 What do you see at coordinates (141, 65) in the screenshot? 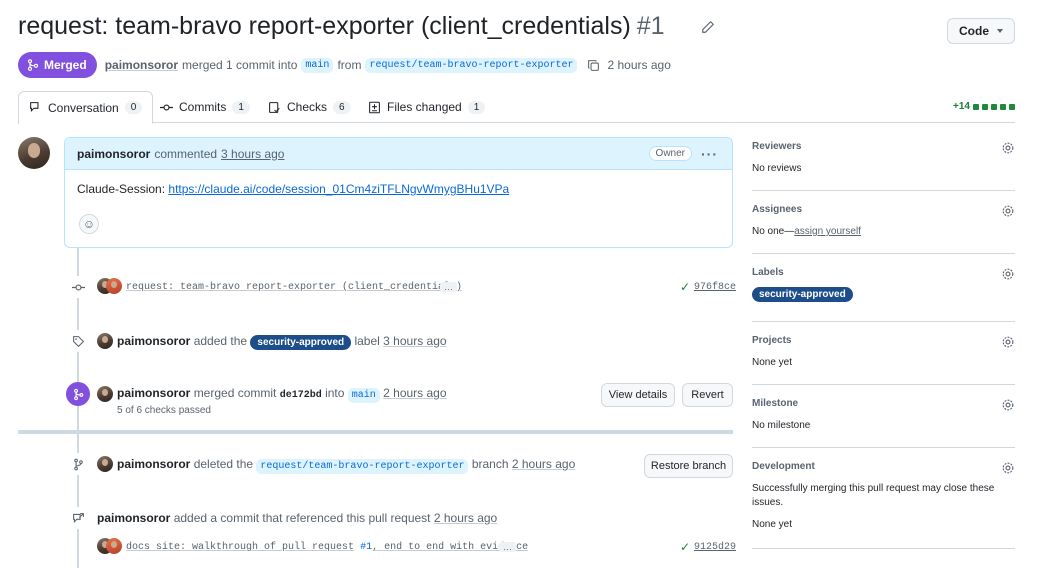
I see `author-link: paimonsoror` at bounding box center [141, 65].